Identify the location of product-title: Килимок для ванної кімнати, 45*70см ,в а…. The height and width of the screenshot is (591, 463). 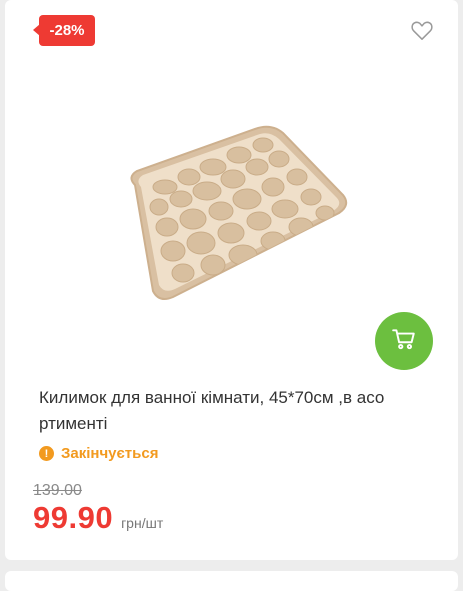
(239, 411).